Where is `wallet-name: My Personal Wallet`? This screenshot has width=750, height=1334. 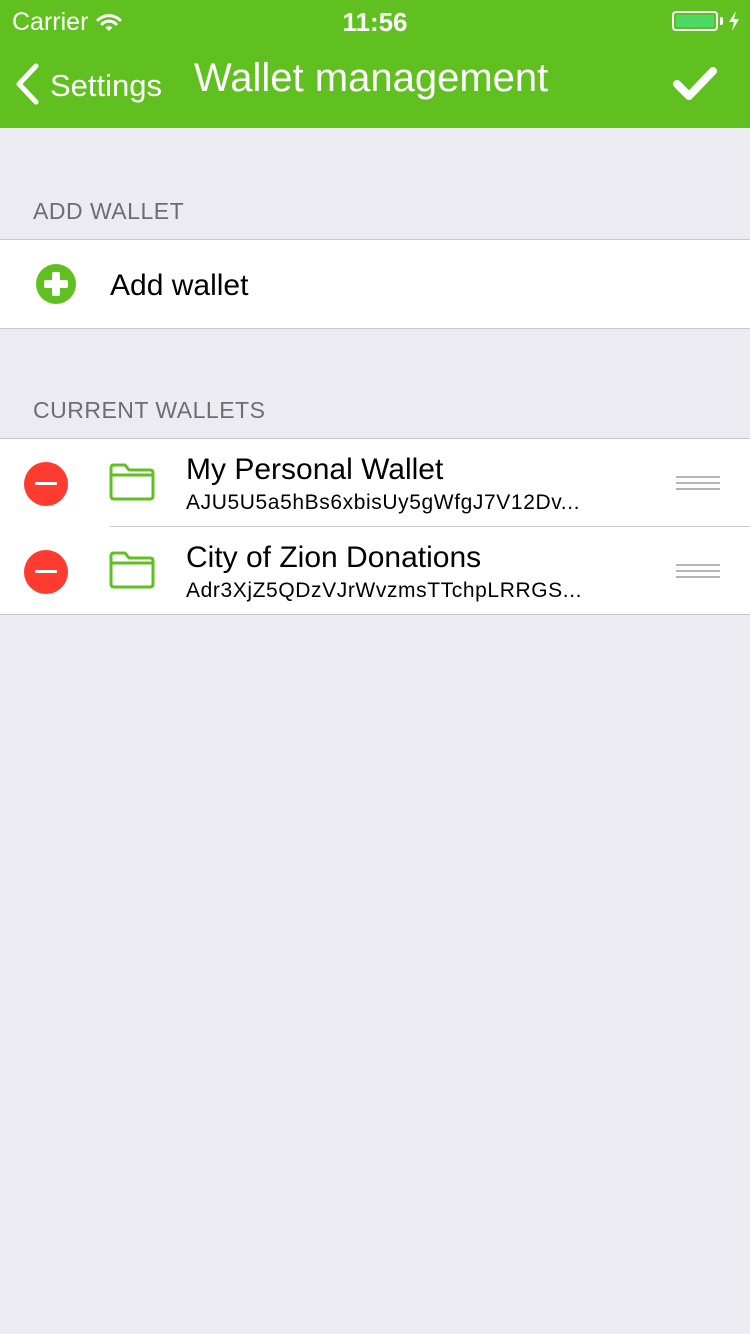 wallet-name: My Personal Wallet is located at coordinates (315, 469).